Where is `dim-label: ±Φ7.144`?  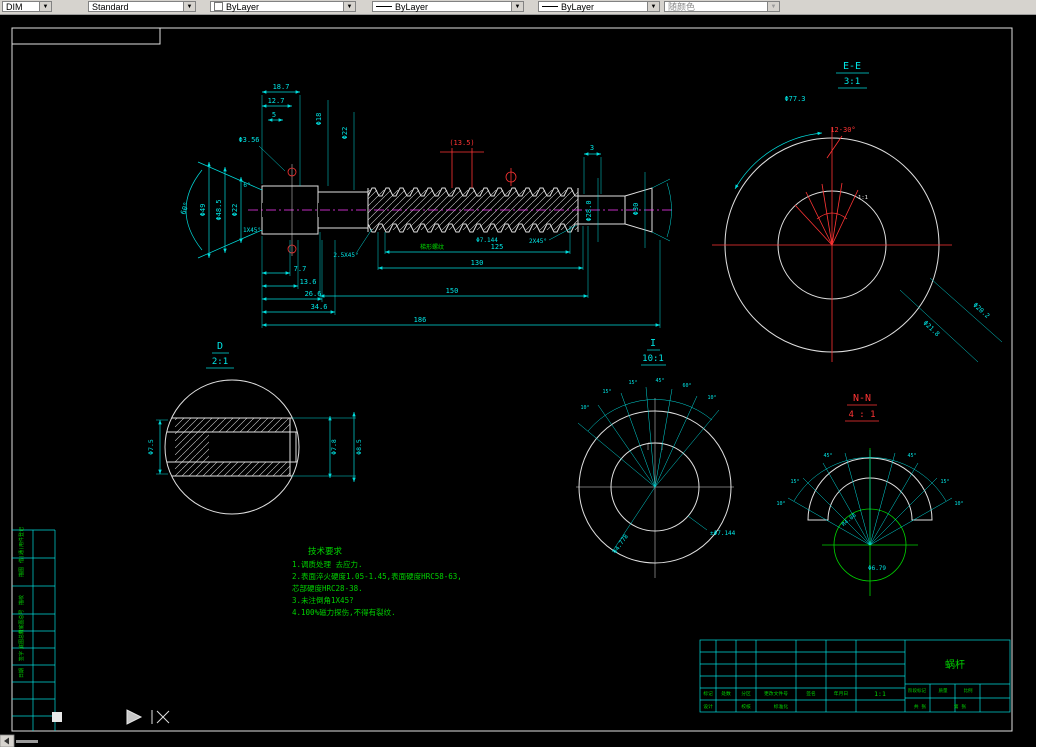
dim-label: ±Φ7.144 is located at coordinates (723, 533).